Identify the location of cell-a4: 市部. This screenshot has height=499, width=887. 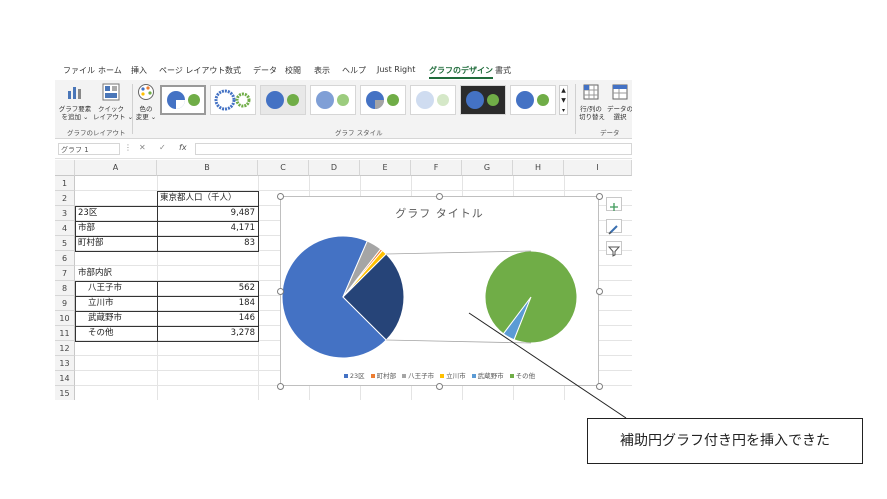
(117, 228).